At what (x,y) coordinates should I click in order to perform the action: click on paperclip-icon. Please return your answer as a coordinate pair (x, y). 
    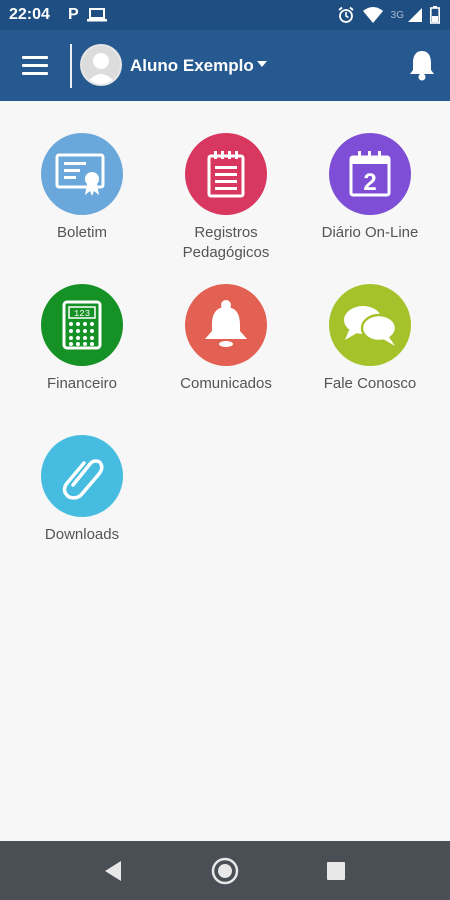
    Looking at the image, I should click on (83, 479).